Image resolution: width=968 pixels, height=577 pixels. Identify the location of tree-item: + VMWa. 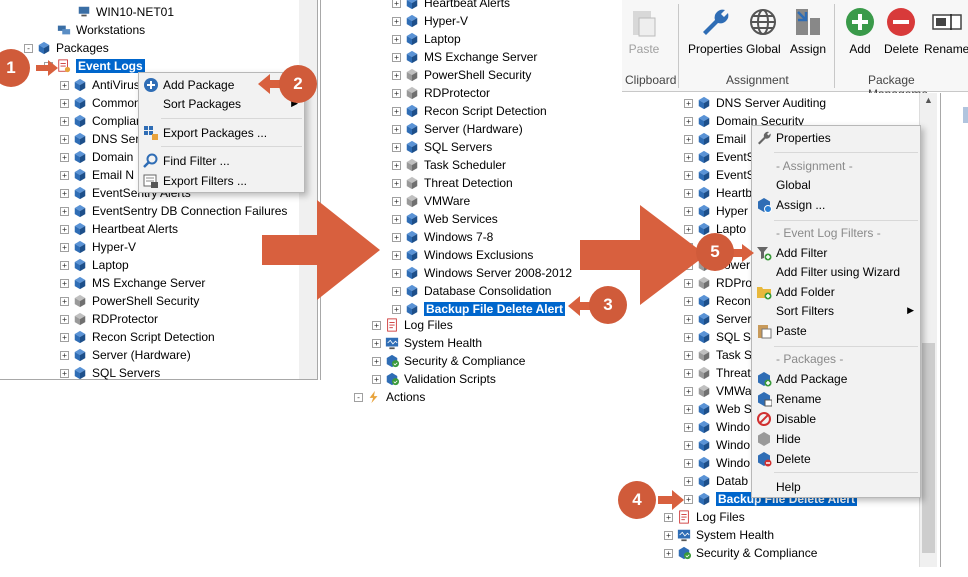
(718, 391).